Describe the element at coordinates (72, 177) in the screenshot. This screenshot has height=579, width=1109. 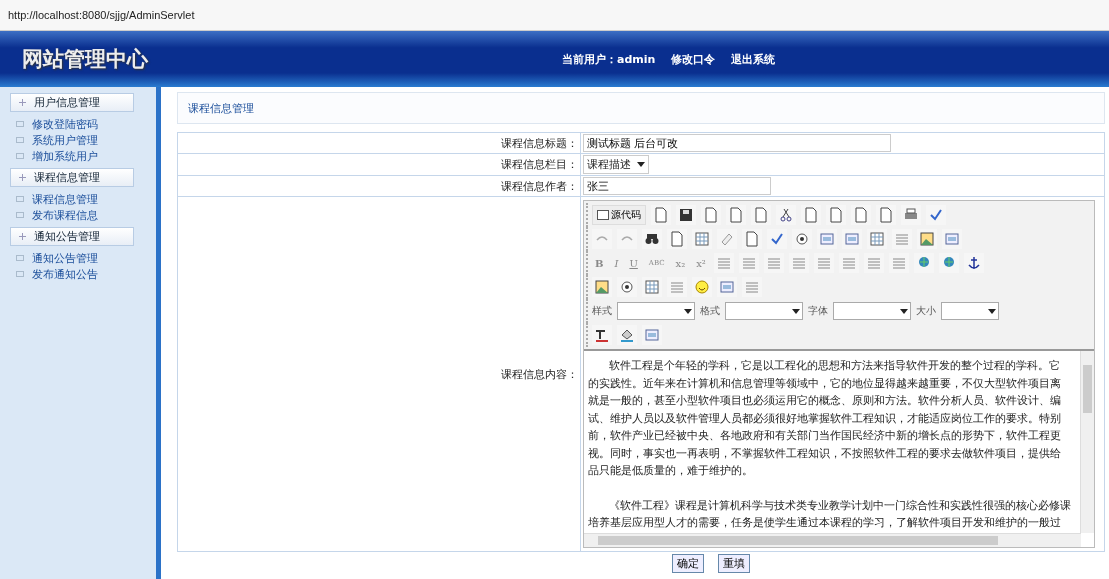
I see `sidebar-group-header: 课程信息管理` at that location.